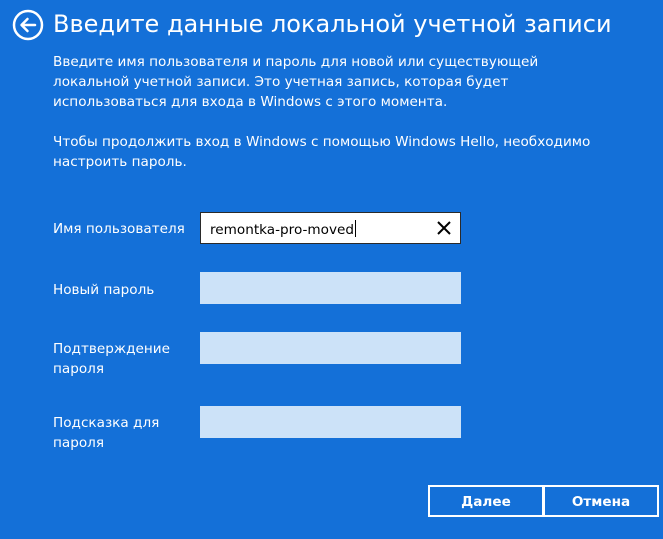 This screenshot has height=539, width=663. What do you see at coordinates (601, 501) in the screenshot?
I see `cancel-button: Отмена` at bounding box center [601, 501].